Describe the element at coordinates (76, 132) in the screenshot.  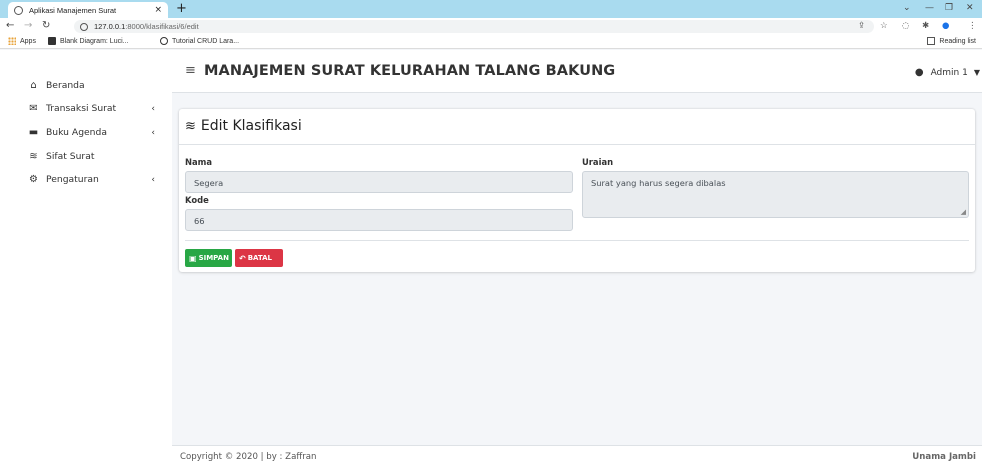
I see `sidebar-item-label: Buku Agenda` at that location.